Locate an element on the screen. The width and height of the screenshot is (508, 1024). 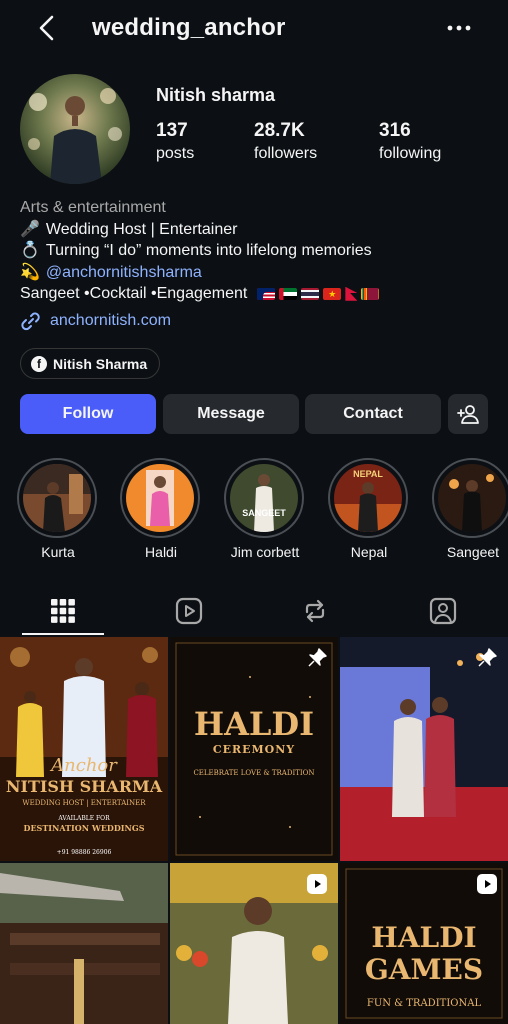
reels-icon is located at coordinates (189, 611).